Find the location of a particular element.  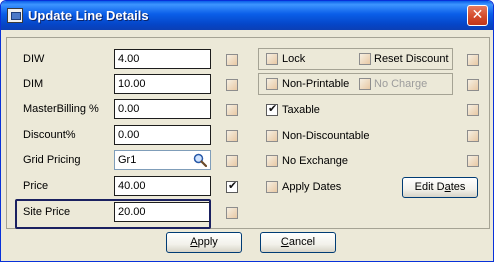

grid-pricing-label: Grid Pricing is located at coordinates (52, 160).